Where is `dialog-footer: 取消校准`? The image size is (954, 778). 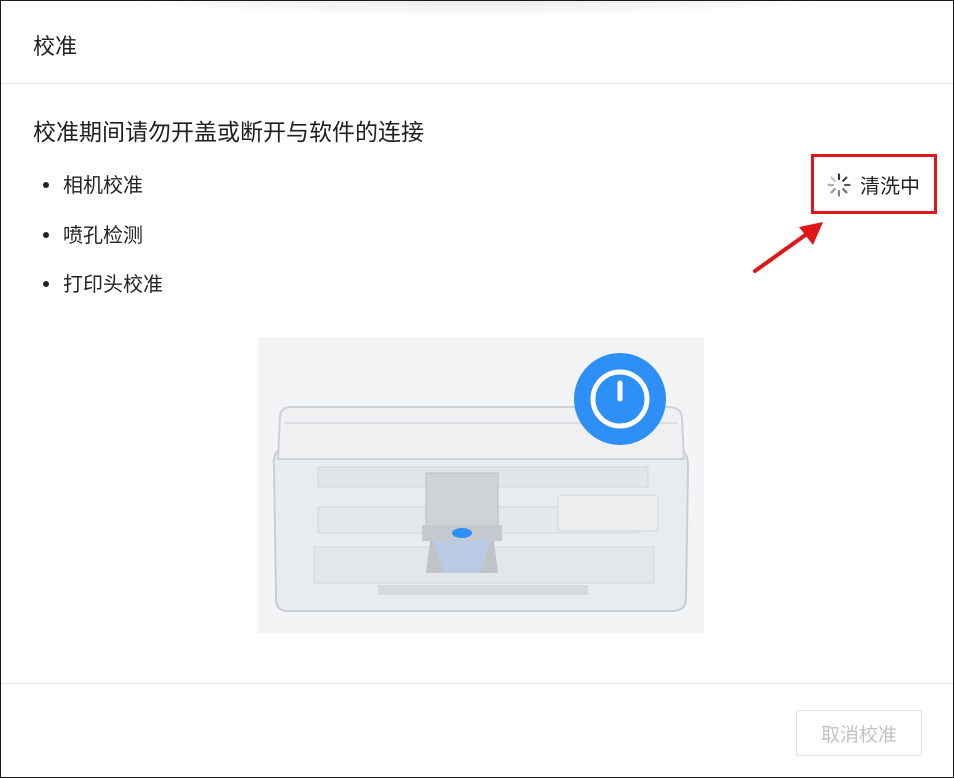
dialog-footer: 取消校准 is located at coordinates (477, 730).